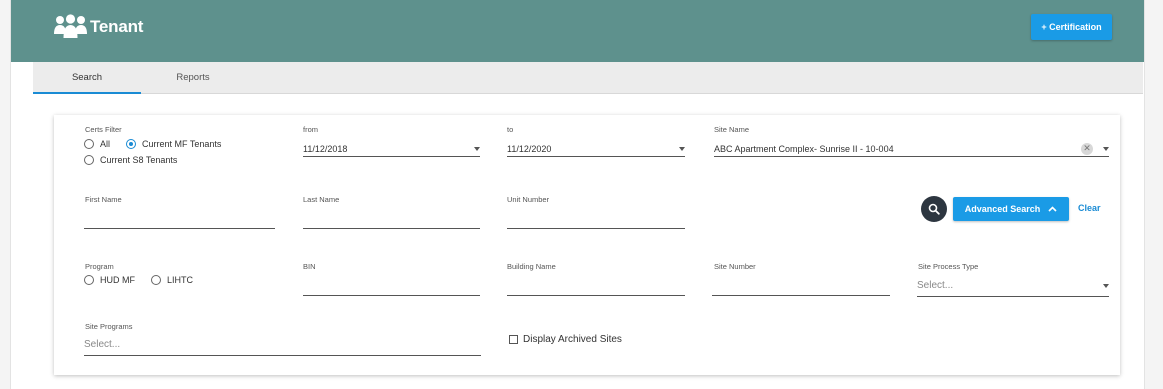 The height and width of the screenshot is (389, 1163). I want to click on to-date-select: 11/12/2020, so click(596, 149).